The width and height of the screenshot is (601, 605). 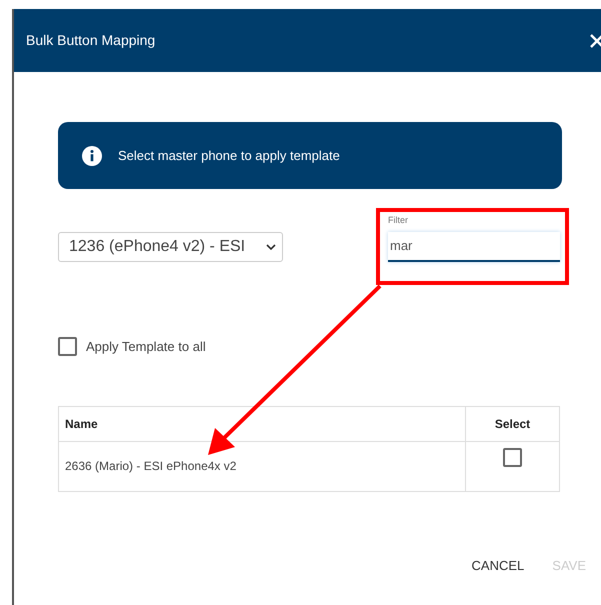 I want to click on column-header: Select, so click(x=513, y=423).